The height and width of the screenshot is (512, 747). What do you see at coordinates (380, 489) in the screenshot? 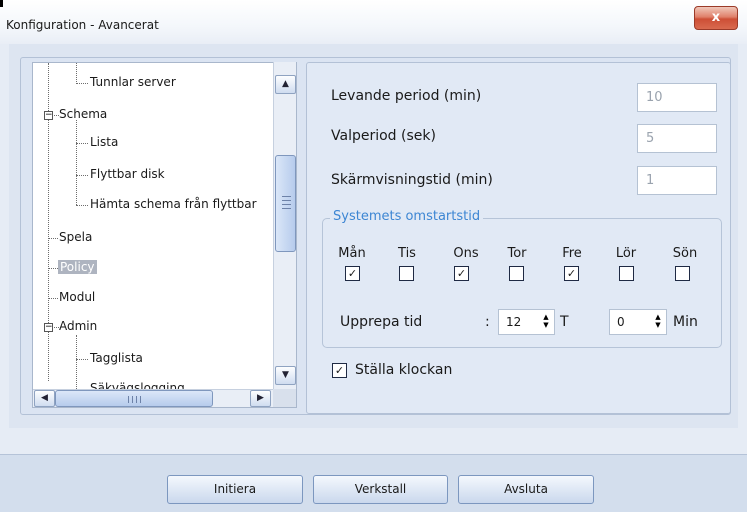
I see `apply-button: Verkstall` at bounding box center [380, 489].